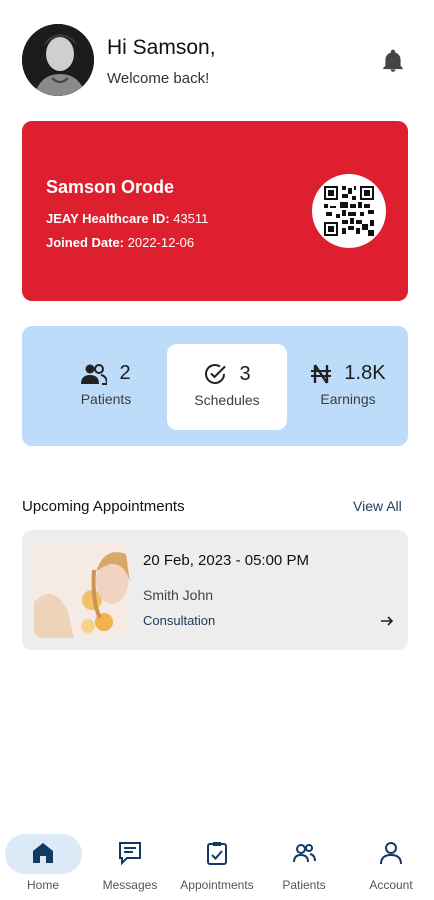 This screenshot has width=434, height=900. I want to click on joined-date: Joined Date: 2022-12-06, so click(120, 242).